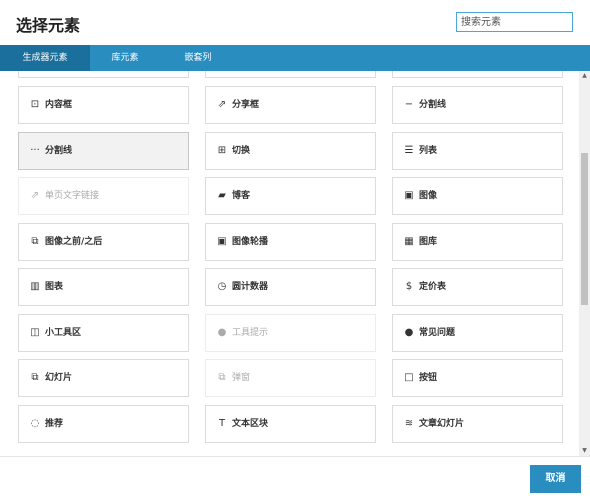 This screenshot has height=502, width=590. Describe the element at coordinates (428, 196) in the screenshot. I see `element-label: 图像` at that location.